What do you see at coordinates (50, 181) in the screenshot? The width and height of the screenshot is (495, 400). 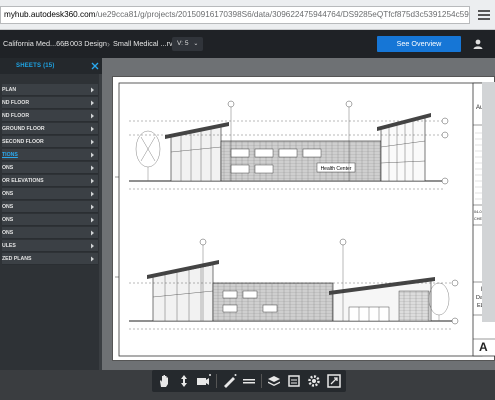 I see `sheet-list-item: OR ELEVATIONS` at bounding box center [50, 181].